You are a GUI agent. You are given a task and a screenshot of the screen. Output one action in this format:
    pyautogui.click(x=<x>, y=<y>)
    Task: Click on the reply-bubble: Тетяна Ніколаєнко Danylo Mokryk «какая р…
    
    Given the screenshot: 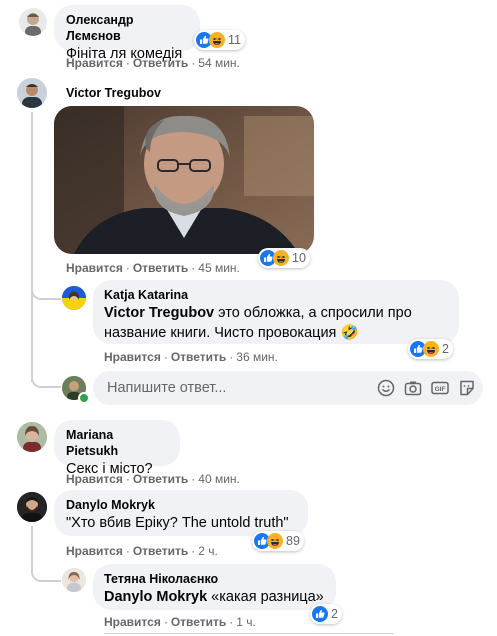 What is the action you would take?
    pyautogui.click(x=214, y=587)
    